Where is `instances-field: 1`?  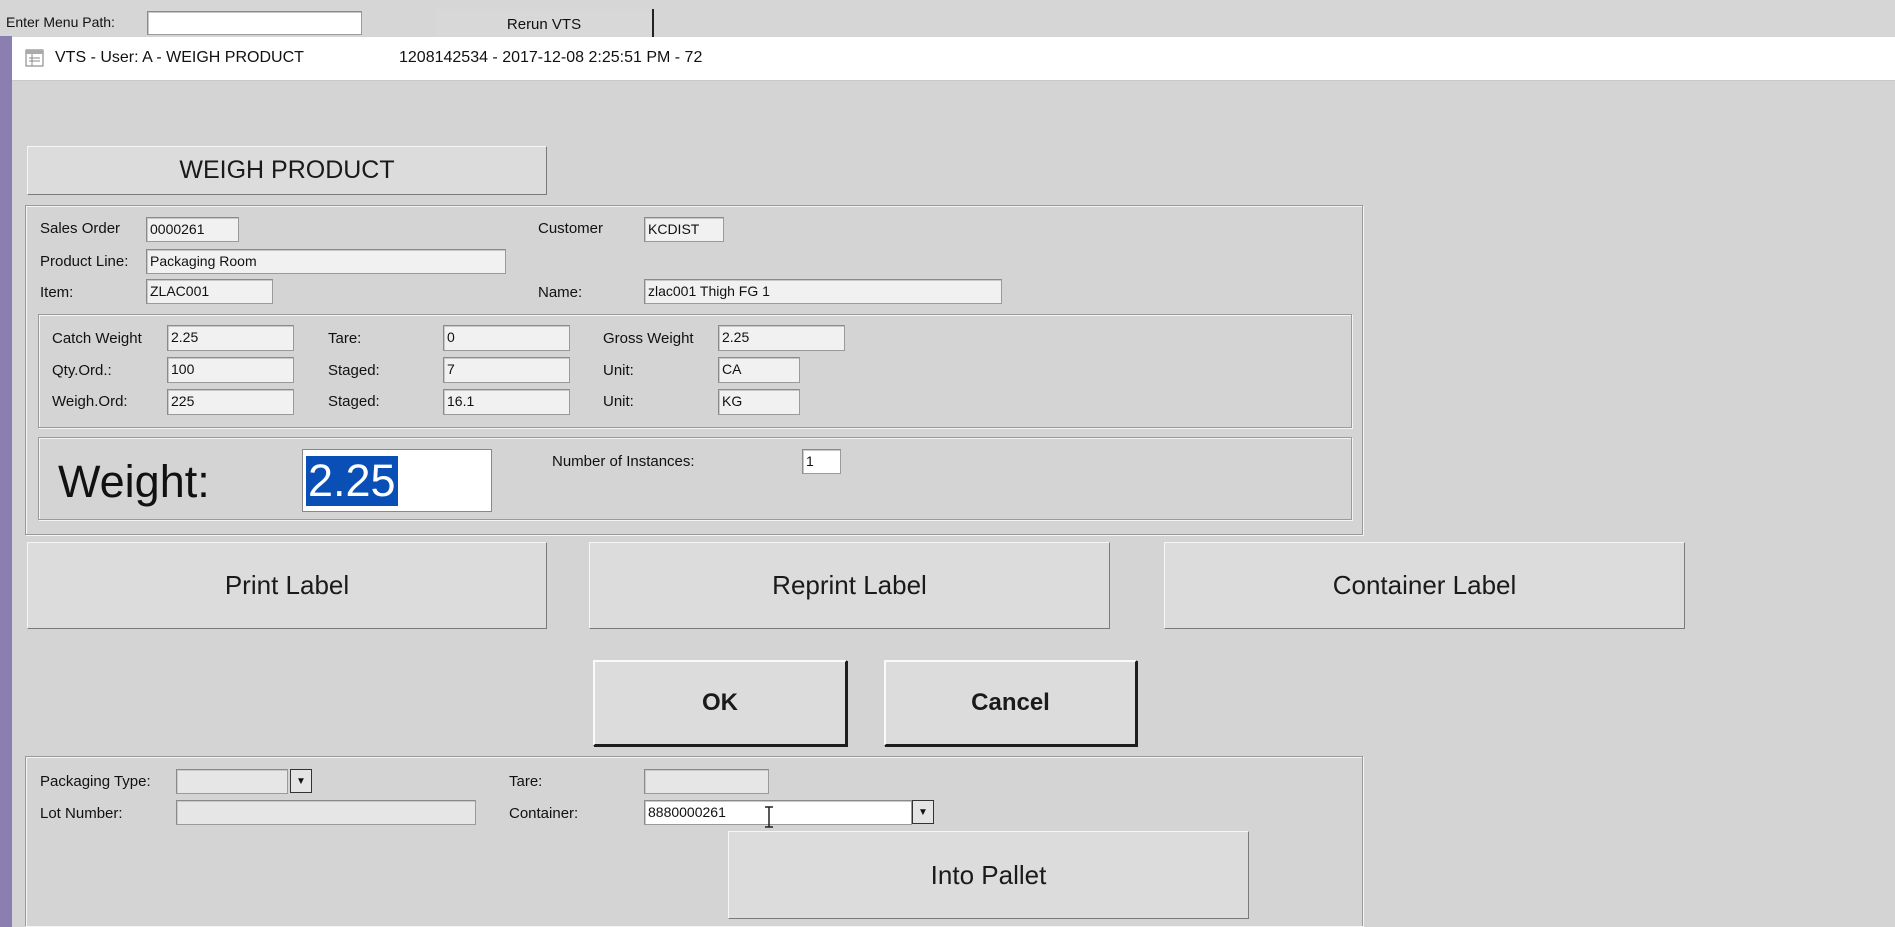 instances-field: 1 is located at coordinates (821, 461).